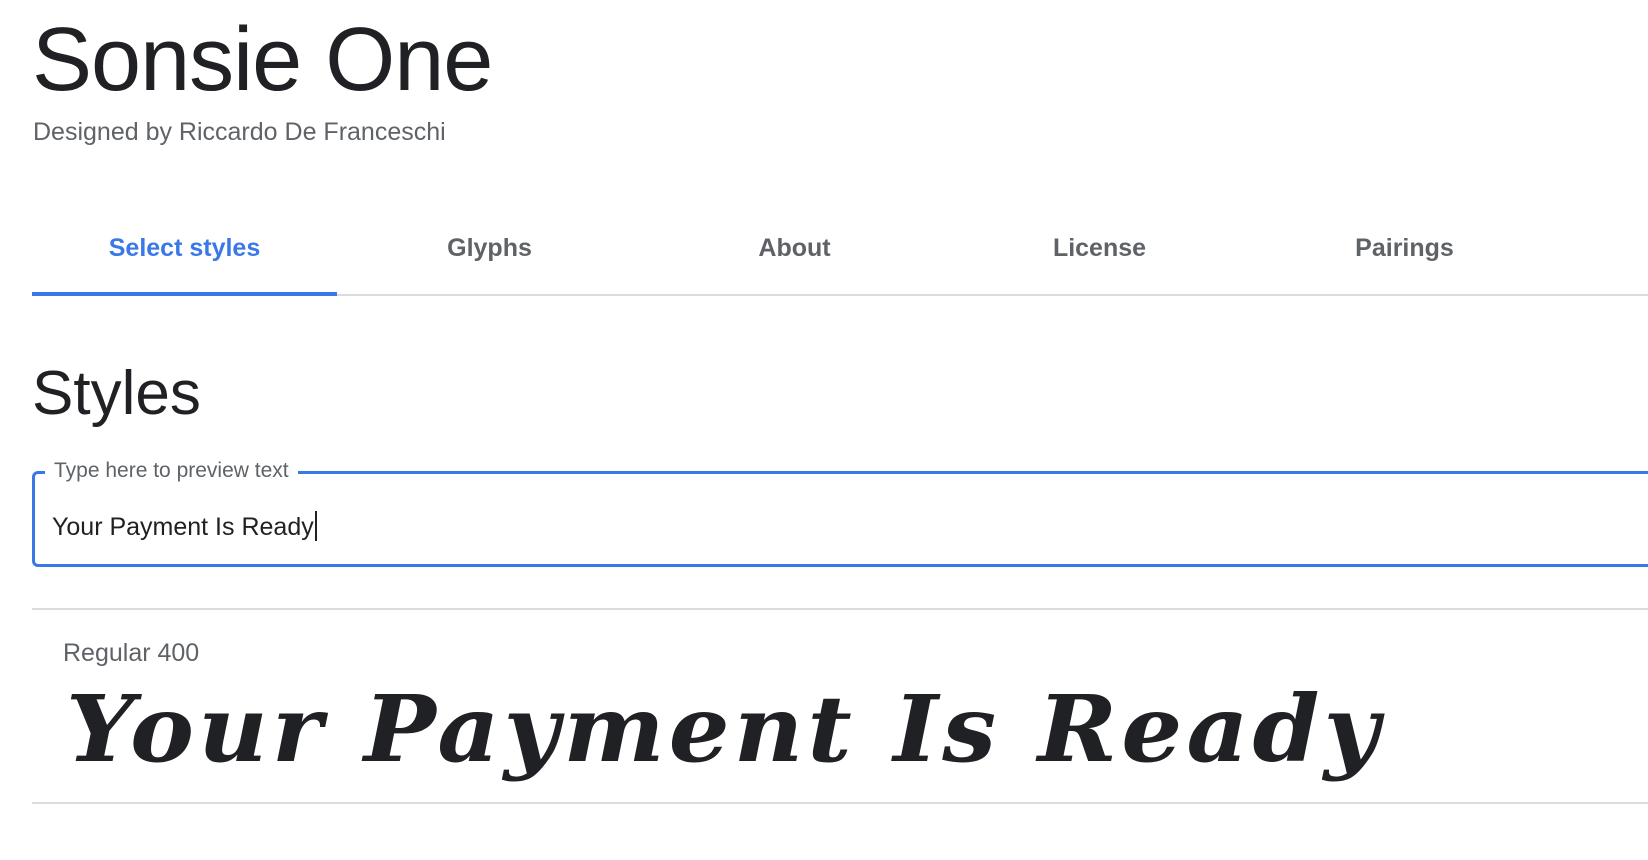  Describe the element at coordinates (1099, 247) in the screenshot. I see `tab-label: License` at that location.